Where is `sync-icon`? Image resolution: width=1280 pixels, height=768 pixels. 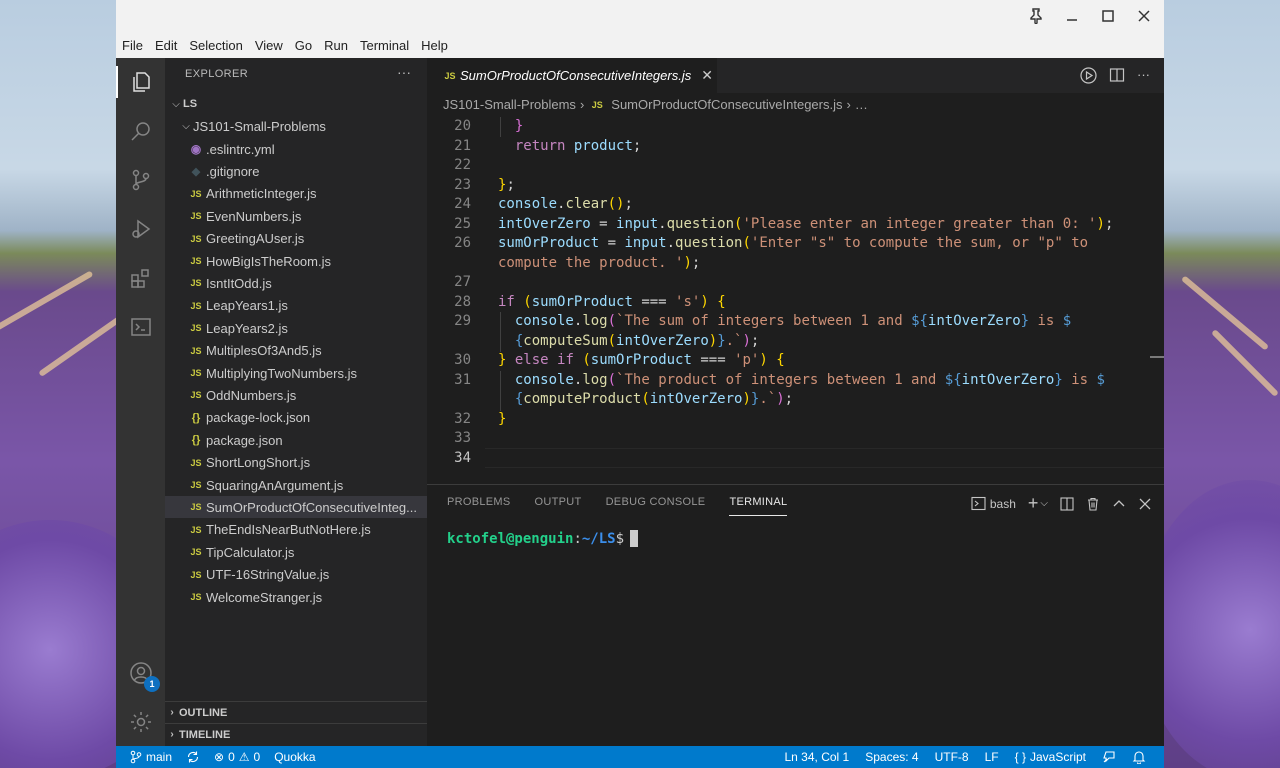 sync-icon is located at coordinates (193, 757).